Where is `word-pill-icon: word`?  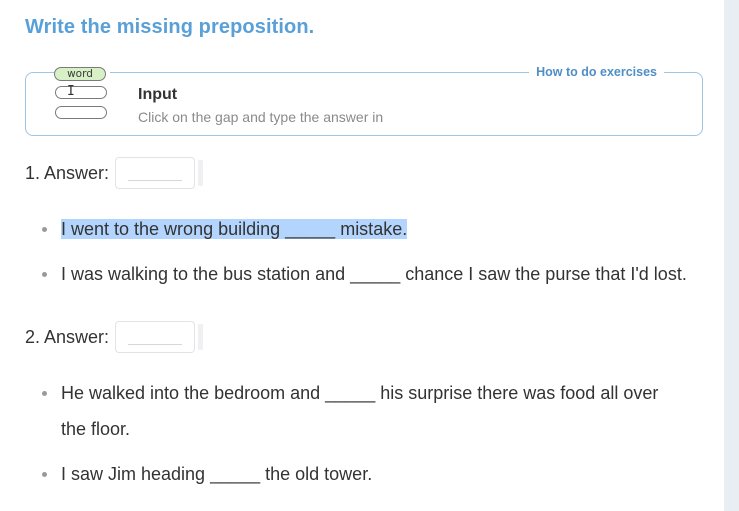 word-pill-icon: word is located at coordinates (80, 74).